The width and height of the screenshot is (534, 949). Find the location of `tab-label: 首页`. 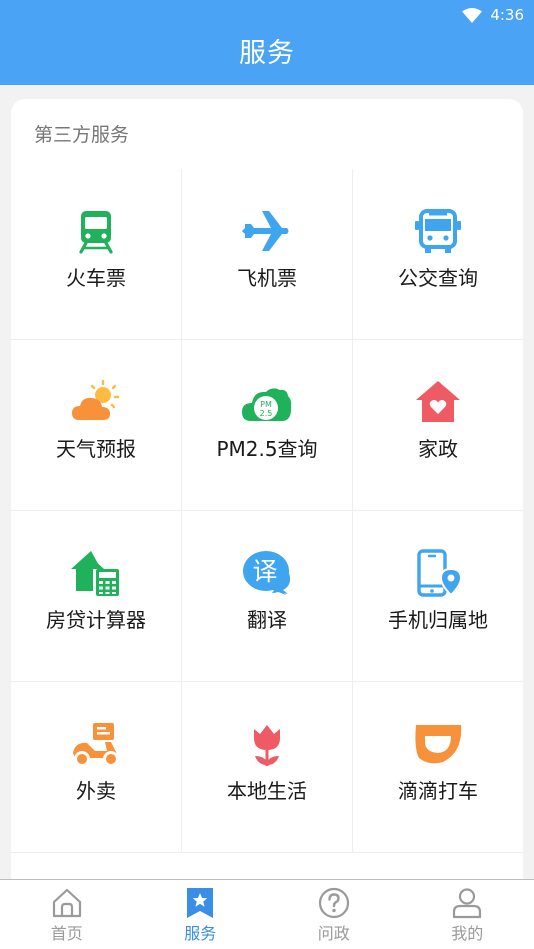

tab-label: 首页 is located at coordinates (66, 933).